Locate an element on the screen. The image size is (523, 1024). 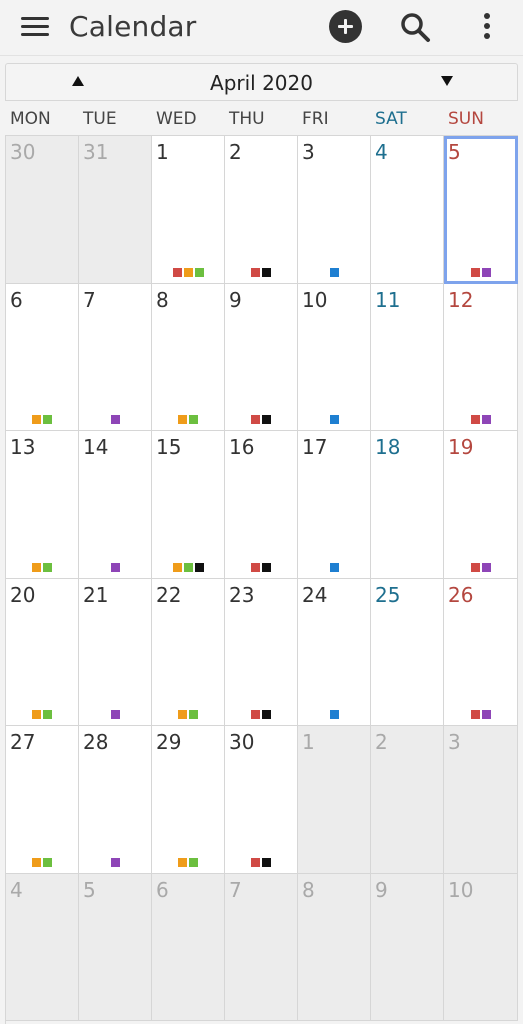
day-cell-wed: 1 is located at coordinates (188, 210).